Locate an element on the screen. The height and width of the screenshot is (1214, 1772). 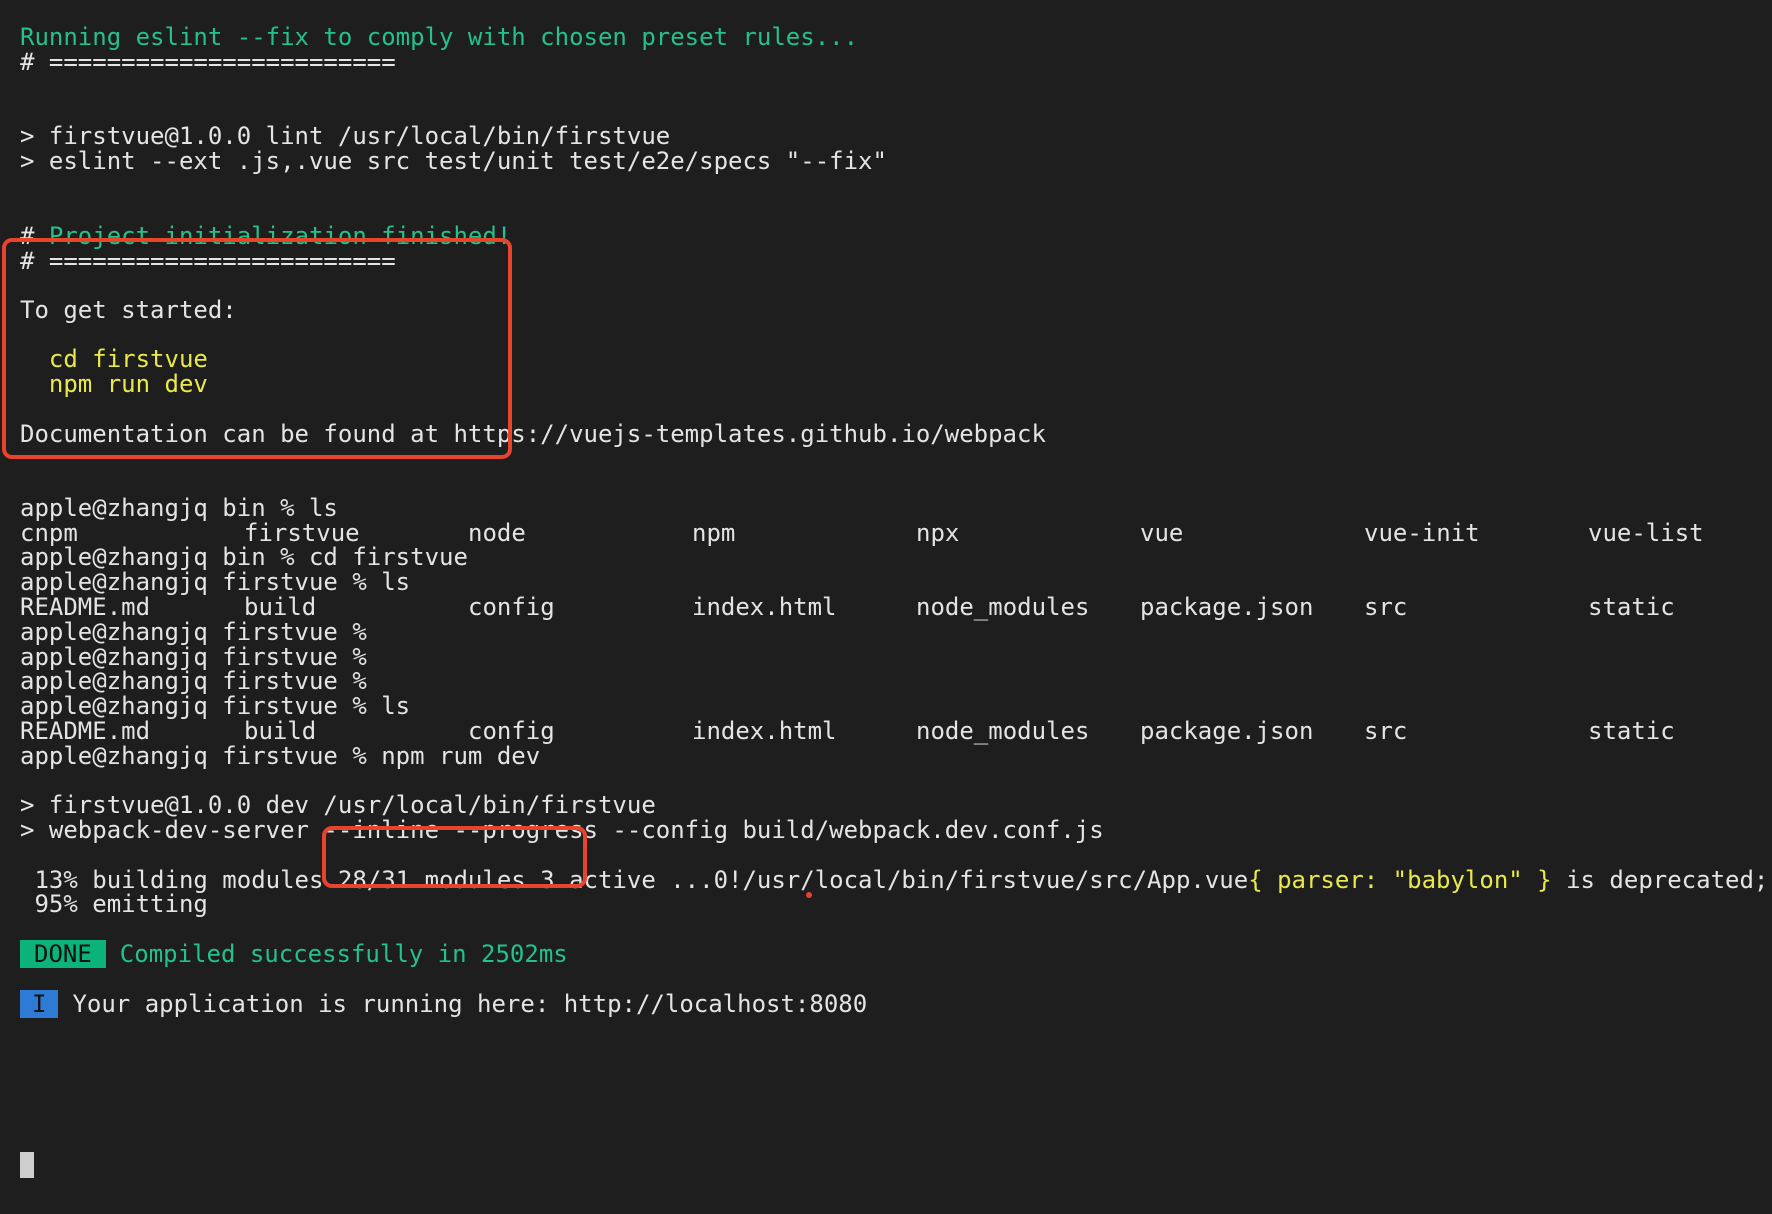
highlight-box-init is located at coordinates (257, 348).